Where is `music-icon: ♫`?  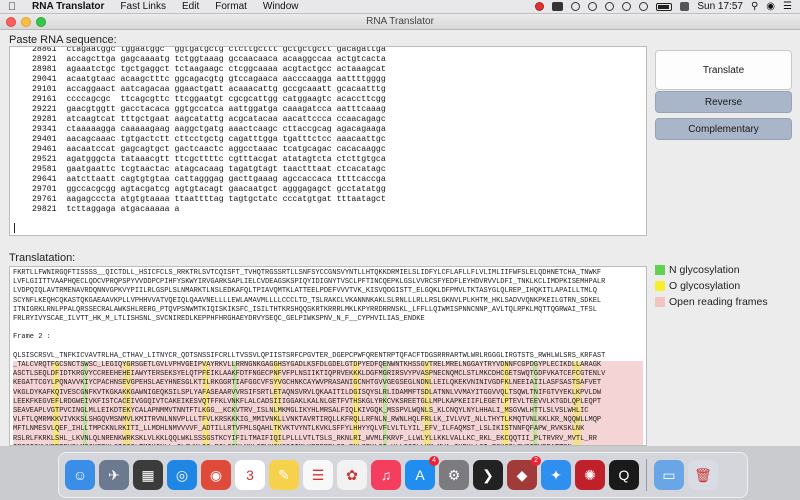 music-icon: ♫ is located at coordinates (386, 475).